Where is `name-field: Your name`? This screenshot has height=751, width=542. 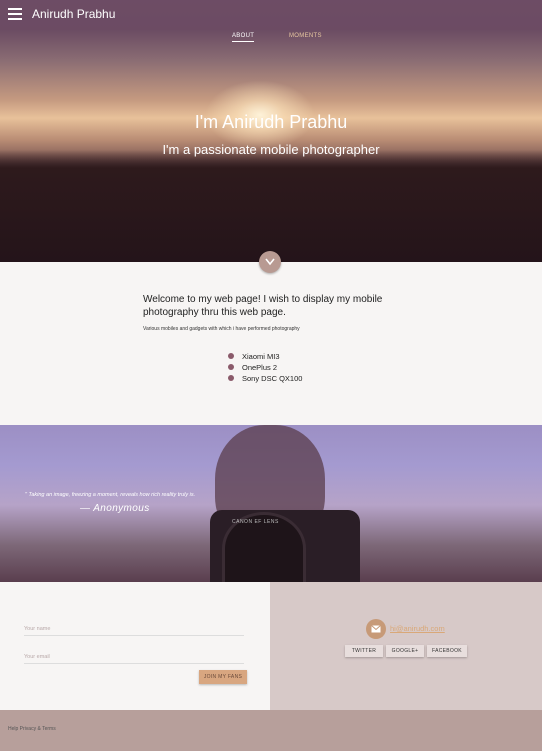 name-field: Your name is located at coordinates (37, 629).